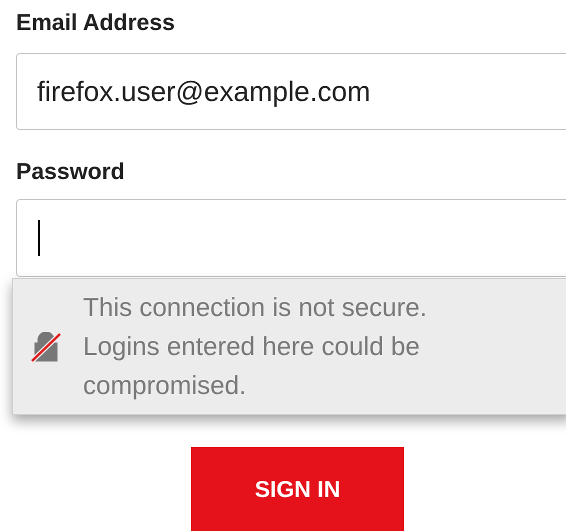 The image size is (566, 531). What do you see at coordinates (291, 238) in the screenshot?
I see `password-field` at bounding box center [291, 238].